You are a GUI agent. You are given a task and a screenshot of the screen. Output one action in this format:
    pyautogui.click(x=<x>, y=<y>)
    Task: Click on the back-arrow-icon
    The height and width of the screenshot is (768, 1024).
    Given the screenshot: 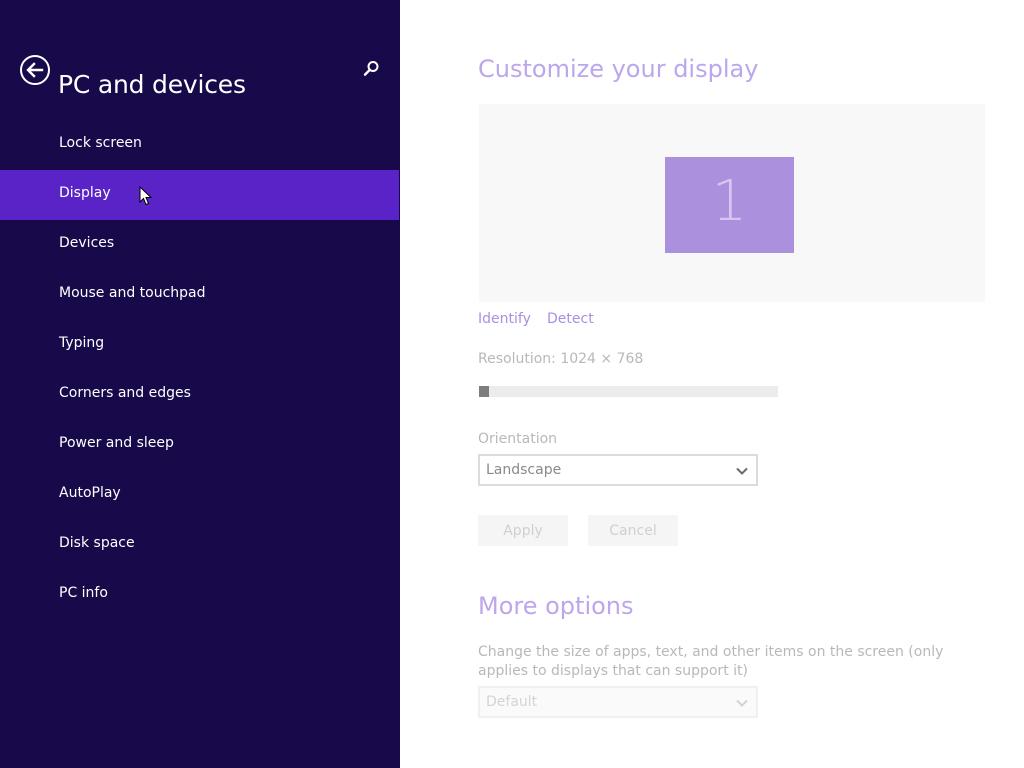 What is the action you would take?
    pyautogui.click(x=35, y=70)
    